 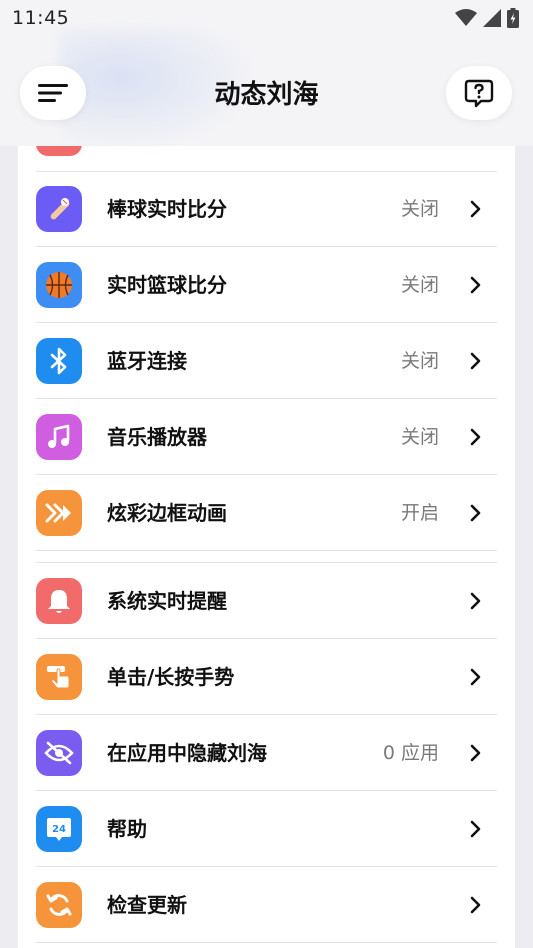 I want to click on row-bluetooth: 蓝牙连接 关闭, so click(x=266, y=361).